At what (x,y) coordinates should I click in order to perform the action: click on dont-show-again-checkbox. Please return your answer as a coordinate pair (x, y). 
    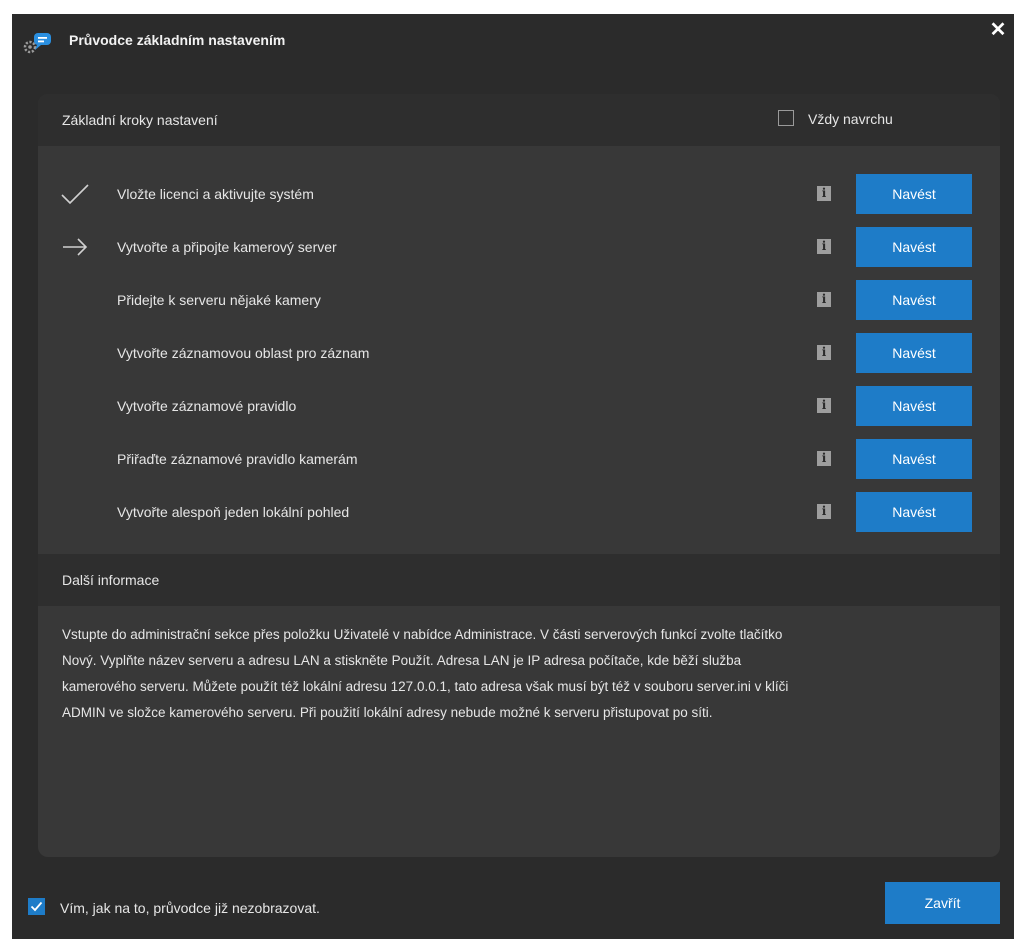
    Looking at the image, I should click on (36, 906).